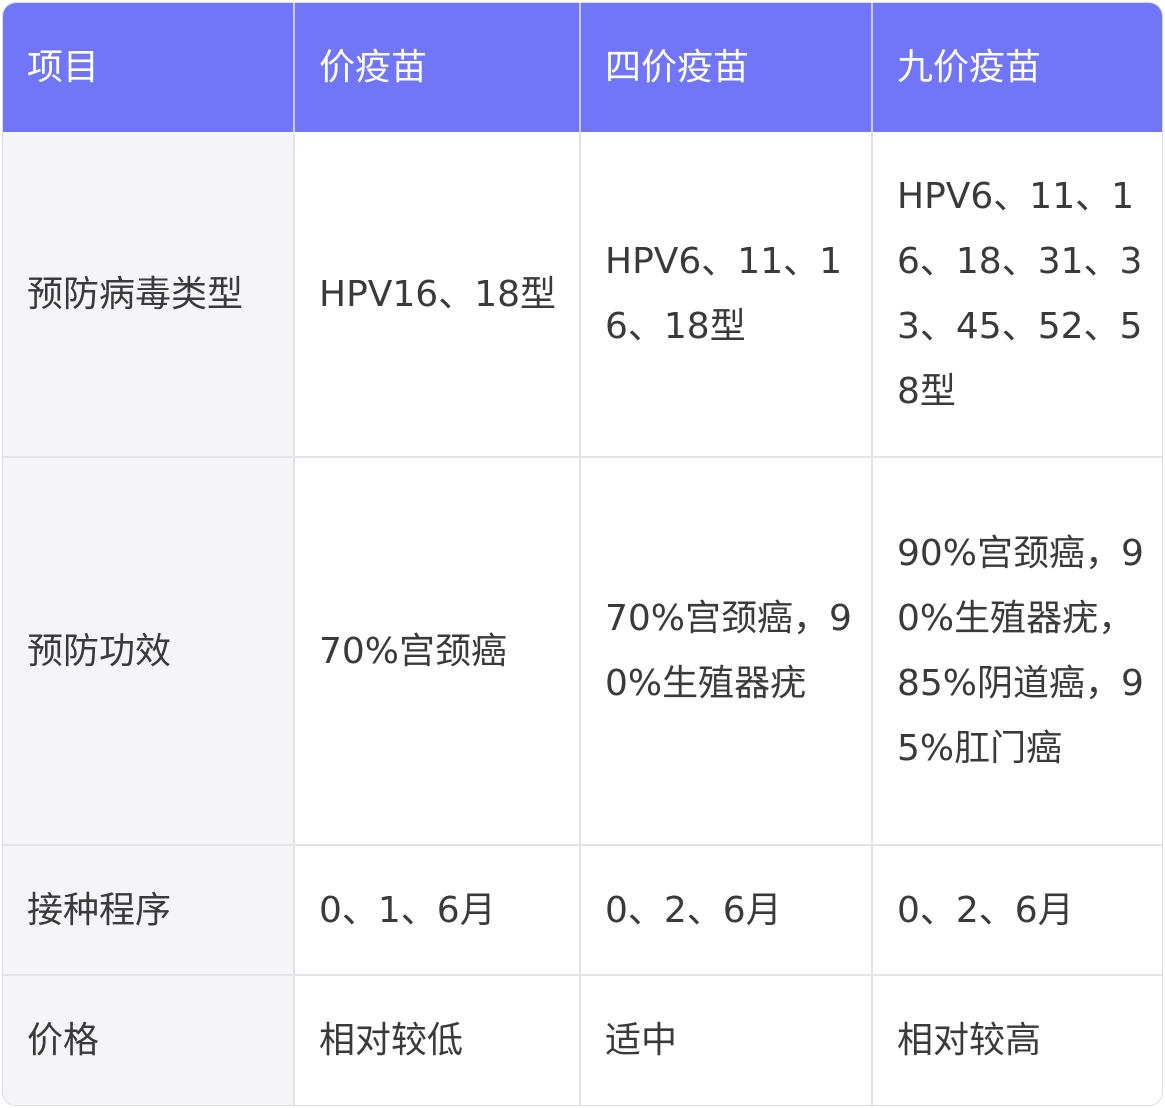  I want to click on row-label-virus-types: 预防病毒类型, so click(149, 295).